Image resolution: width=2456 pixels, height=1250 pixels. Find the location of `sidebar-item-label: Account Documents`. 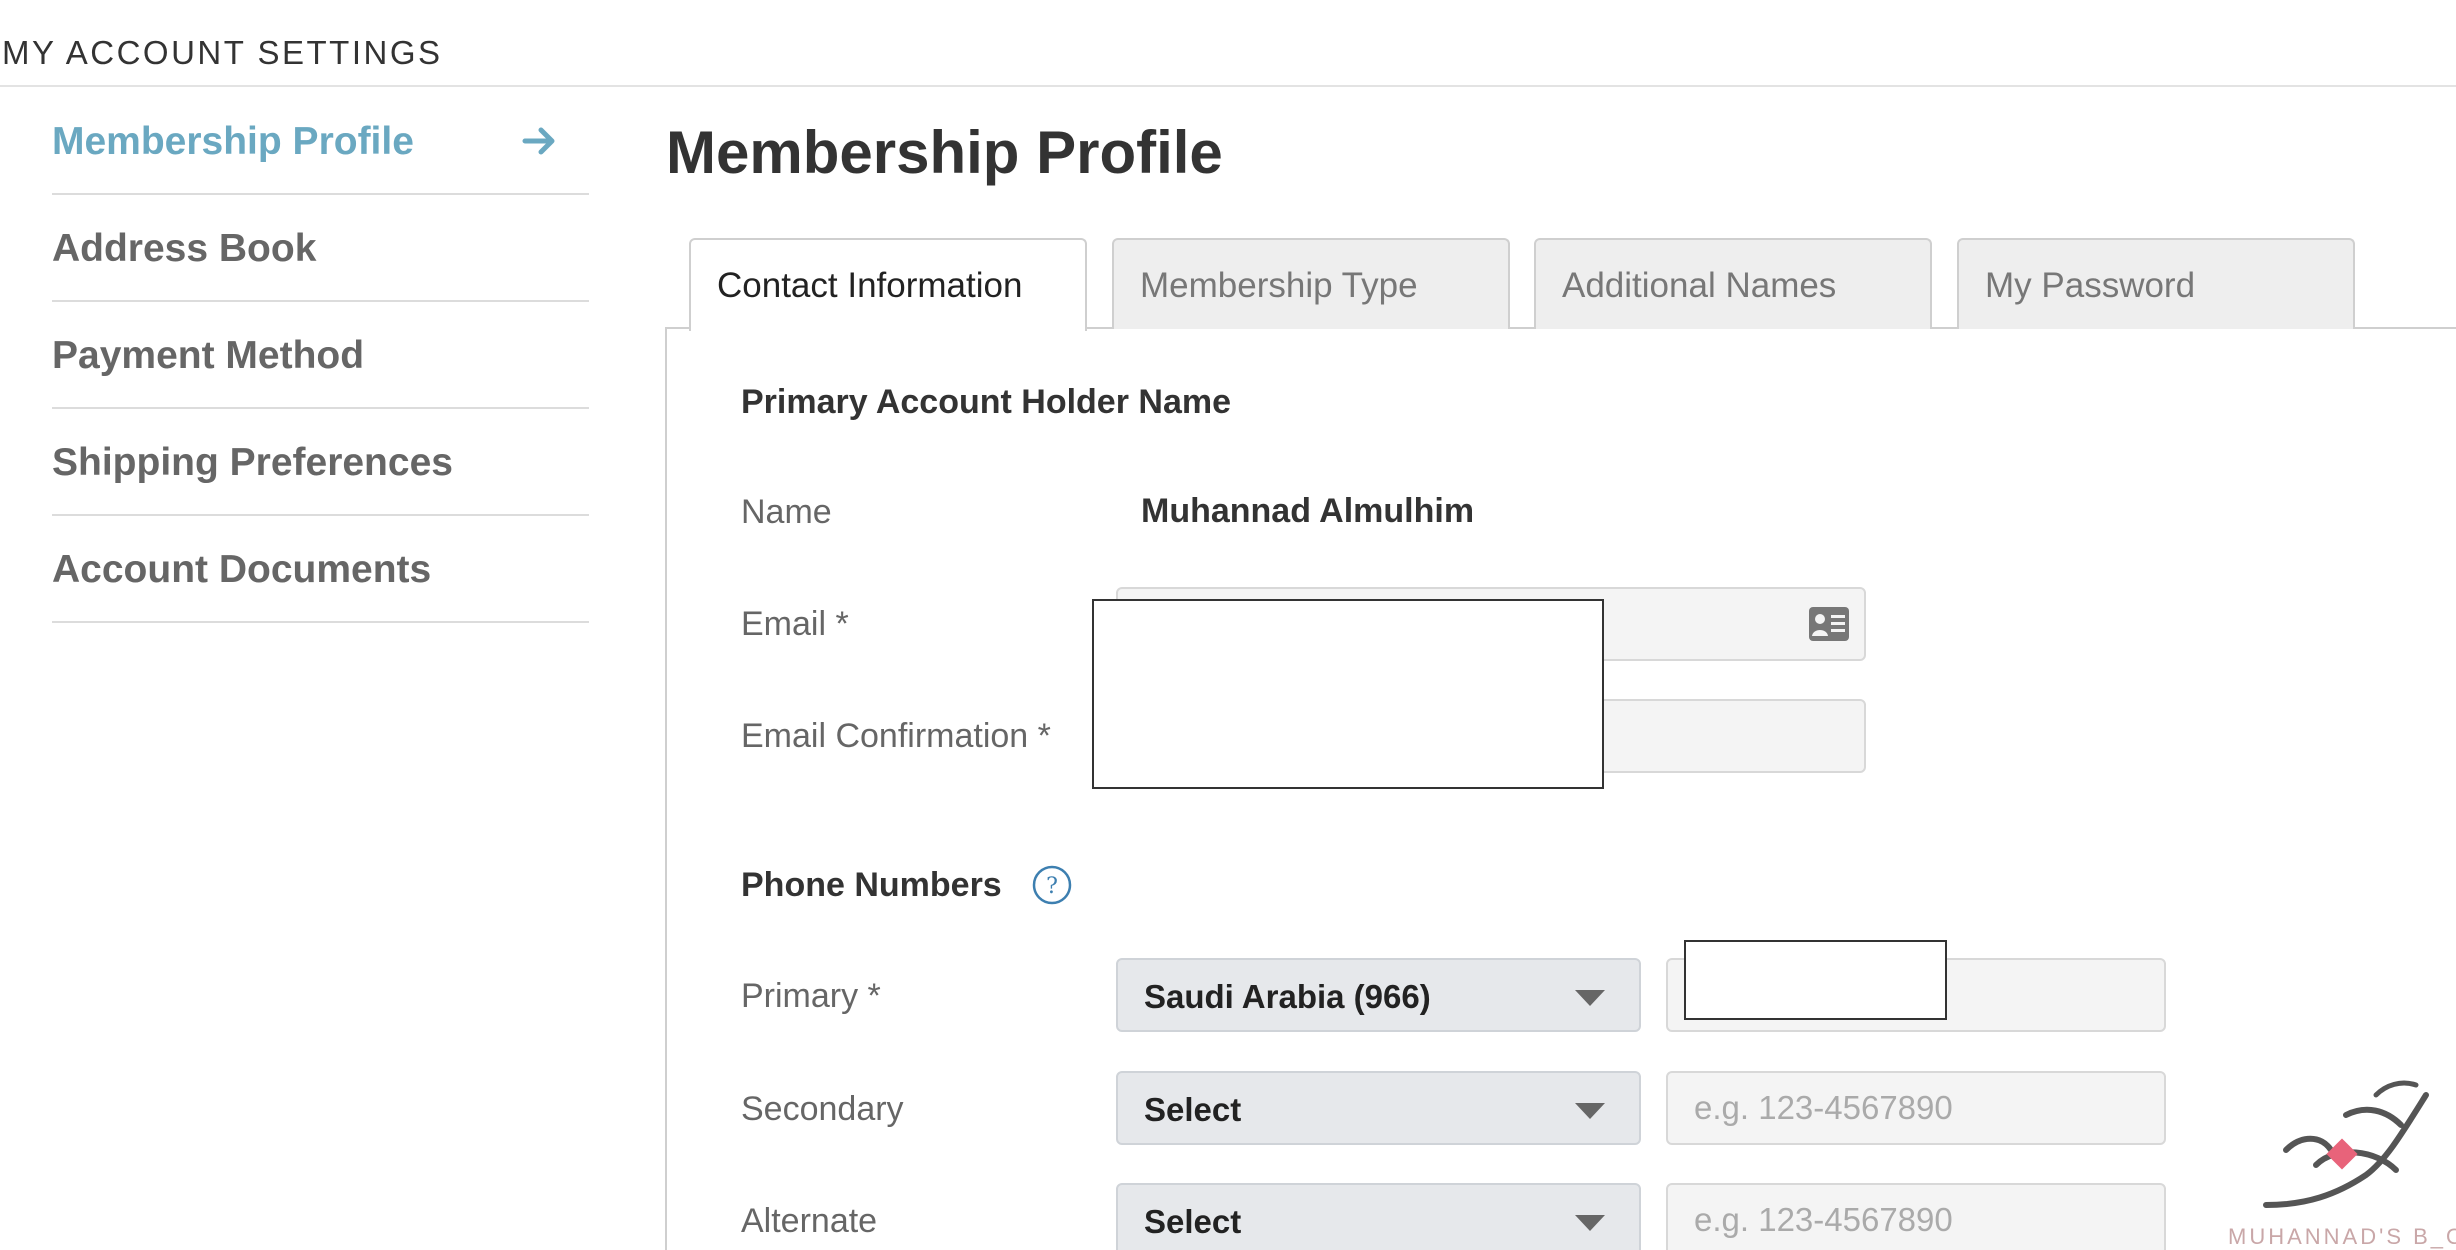

sidebar-item-label: Account Documents is located at coordinates (242, 569).